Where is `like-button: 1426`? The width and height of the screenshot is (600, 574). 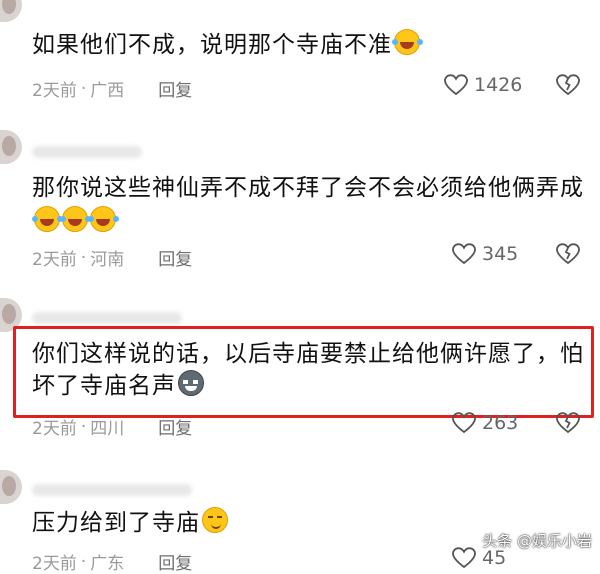
like-button: 1426 is located at coordinates (483, 85).